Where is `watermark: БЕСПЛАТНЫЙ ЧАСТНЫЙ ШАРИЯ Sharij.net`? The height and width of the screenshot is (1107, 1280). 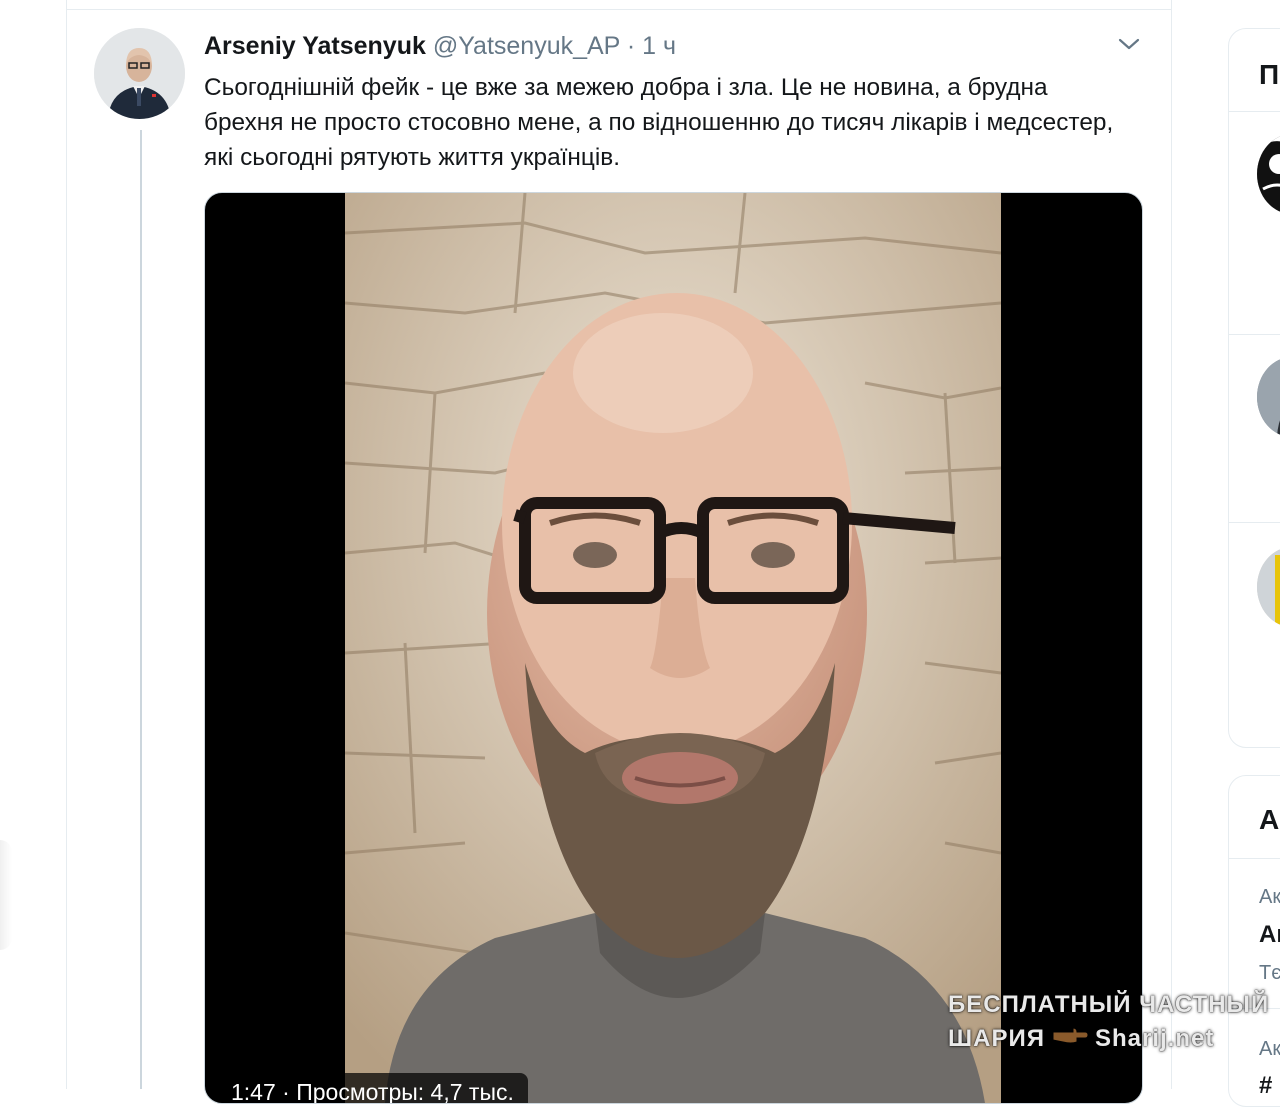
watermark: БЕСПЛАТНЫЙ ЧАСТНЫЙ ШАРИЯ Sharij.net is located at coordinates (1108, 1022).